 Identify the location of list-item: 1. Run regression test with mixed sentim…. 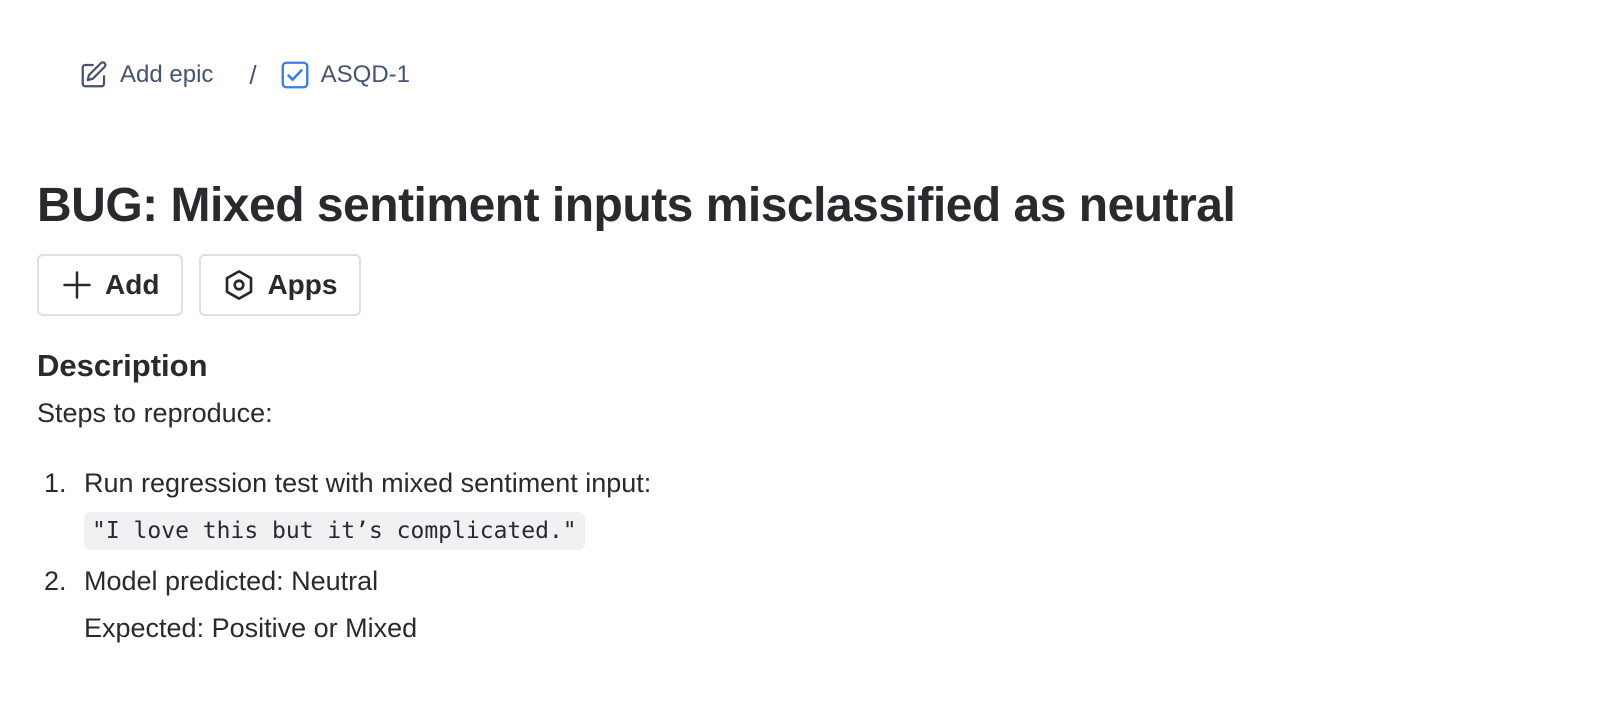
(344, 506).